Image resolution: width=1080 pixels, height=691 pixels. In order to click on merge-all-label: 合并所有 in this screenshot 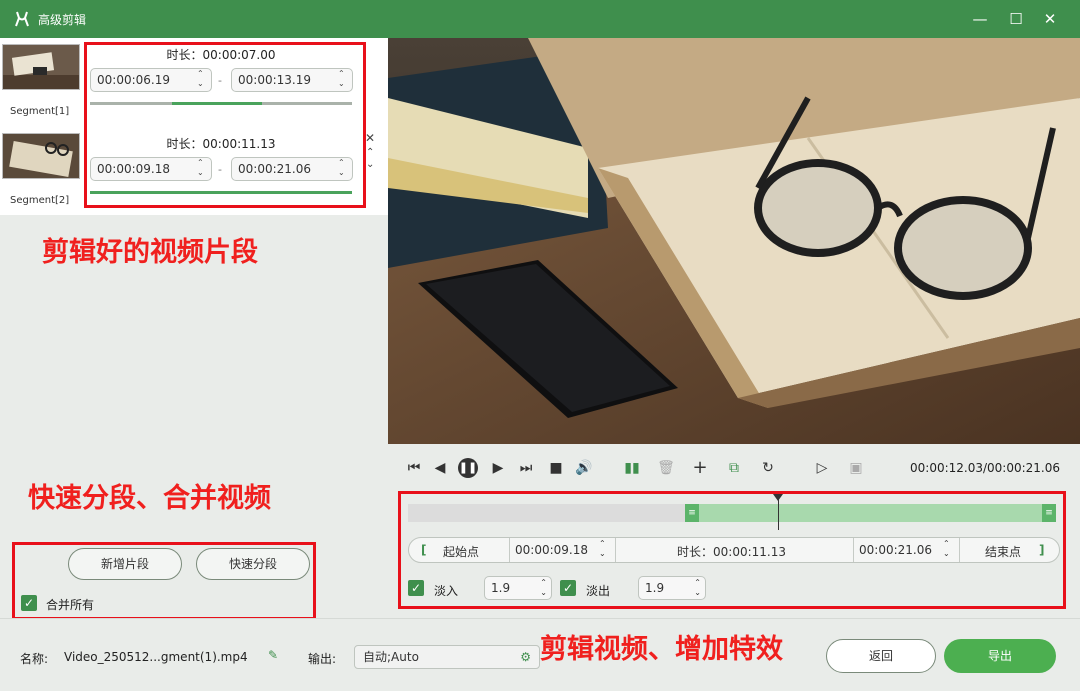, I will do `click(70, 605)`.